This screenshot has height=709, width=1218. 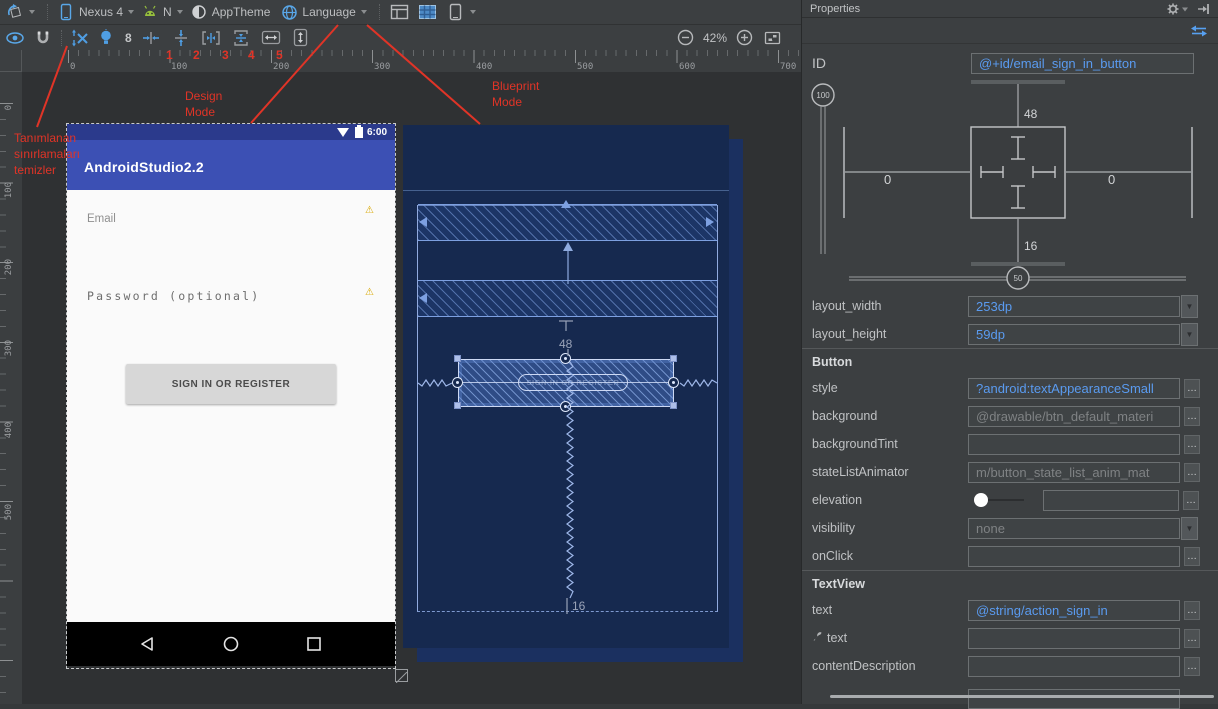 What do you see at coordinates (1074, 556) in the screenshot?
I see `onclick-input` at bounding box center [1074, 556].